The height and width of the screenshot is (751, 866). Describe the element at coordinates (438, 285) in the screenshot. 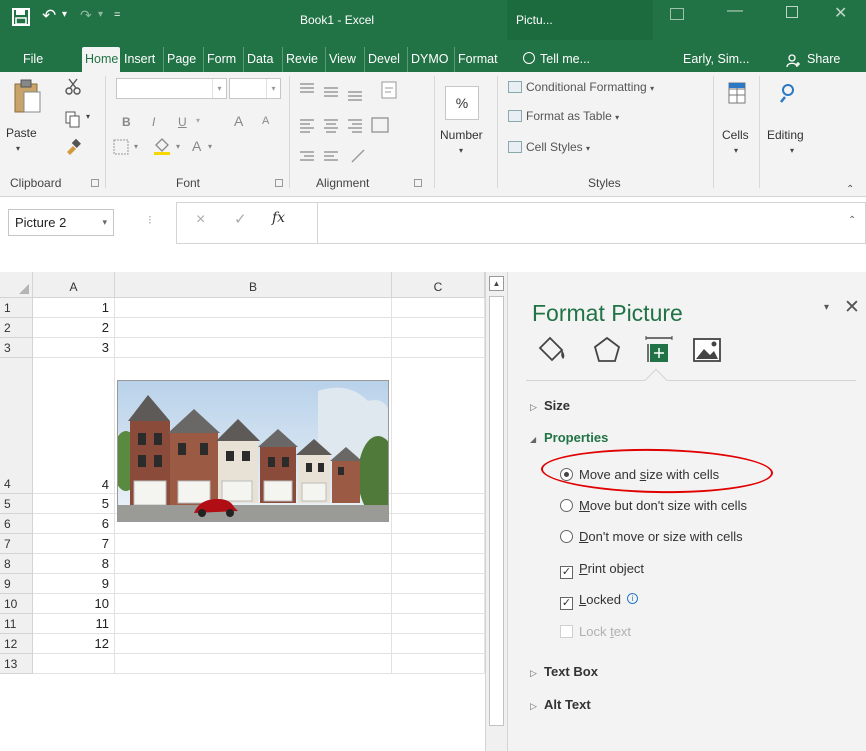

I see `column-header-c: C` at that location.